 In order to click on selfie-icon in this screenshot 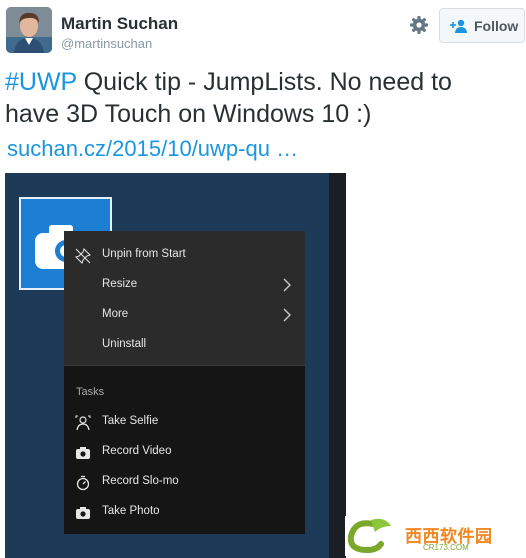, I will do `click(83, 423)`.